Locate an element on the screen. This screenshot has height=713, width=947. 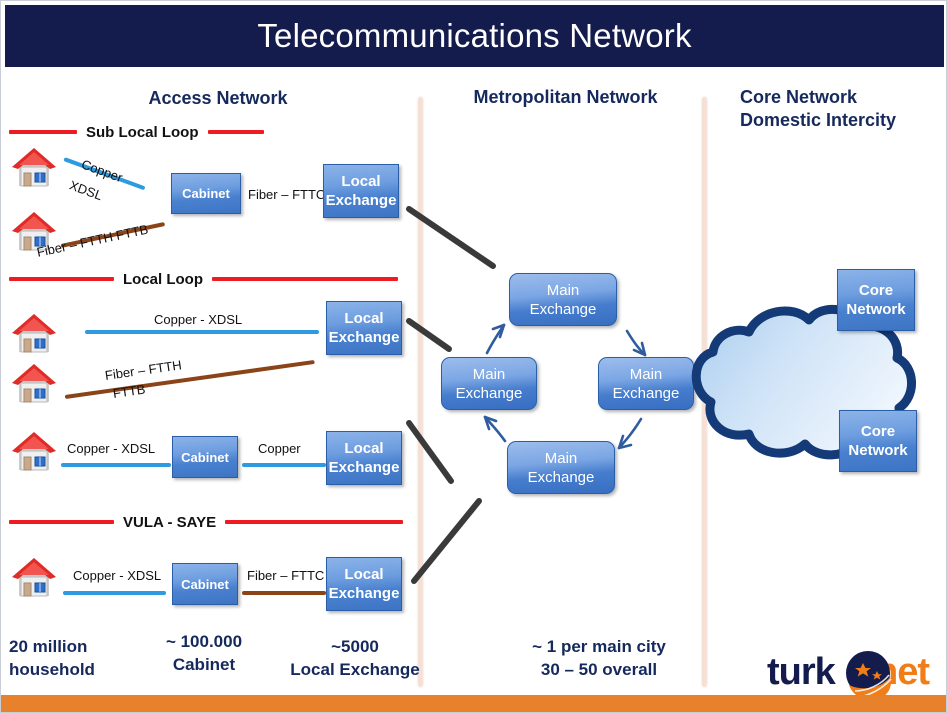
stat-metro-line2: 30 – 50 overall is located at coordinates (599, 669).